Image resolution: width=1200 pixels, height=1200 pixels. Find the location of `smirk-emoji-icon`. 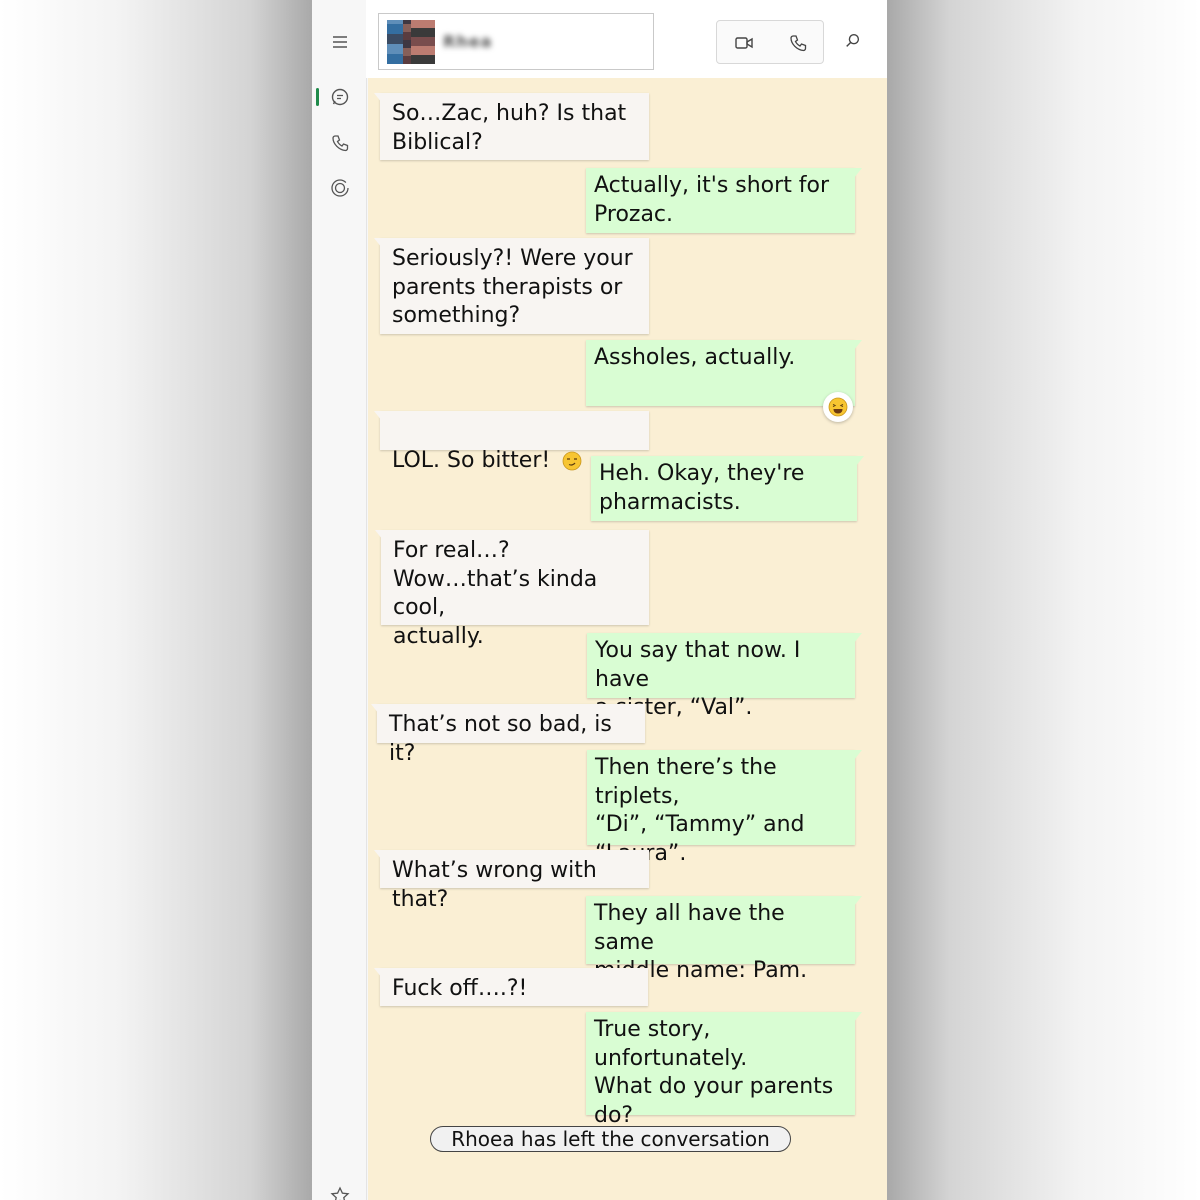

smirk-emoji-icon is located at coordinates (572, 460).